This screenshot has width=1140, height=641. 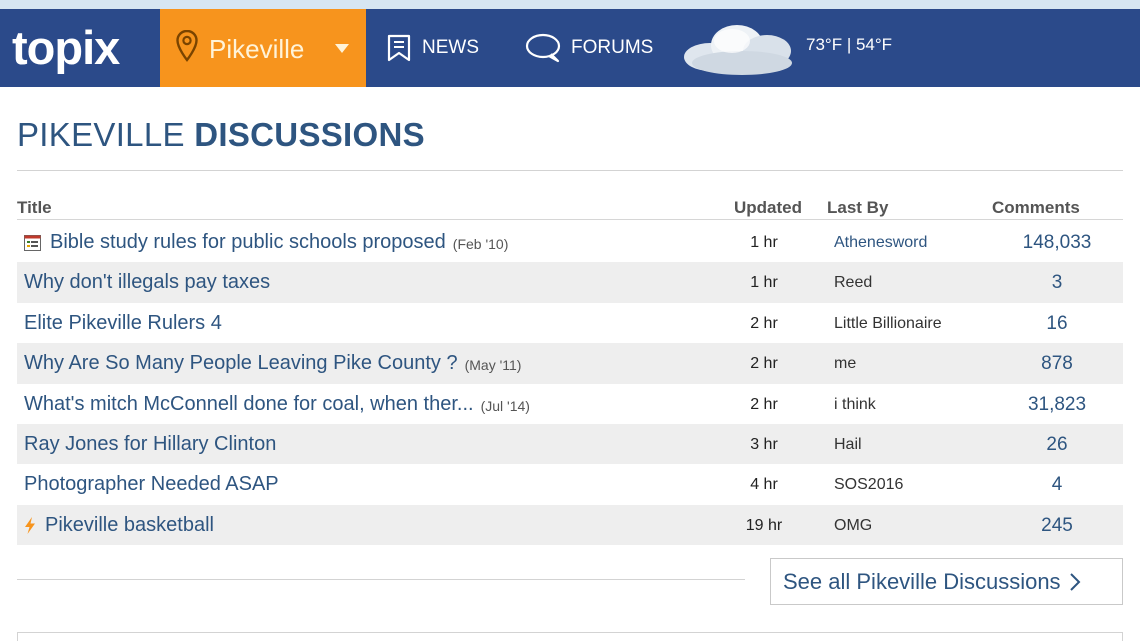 I want to click on comment-count: 31,823, so click(x=1057, y=405).